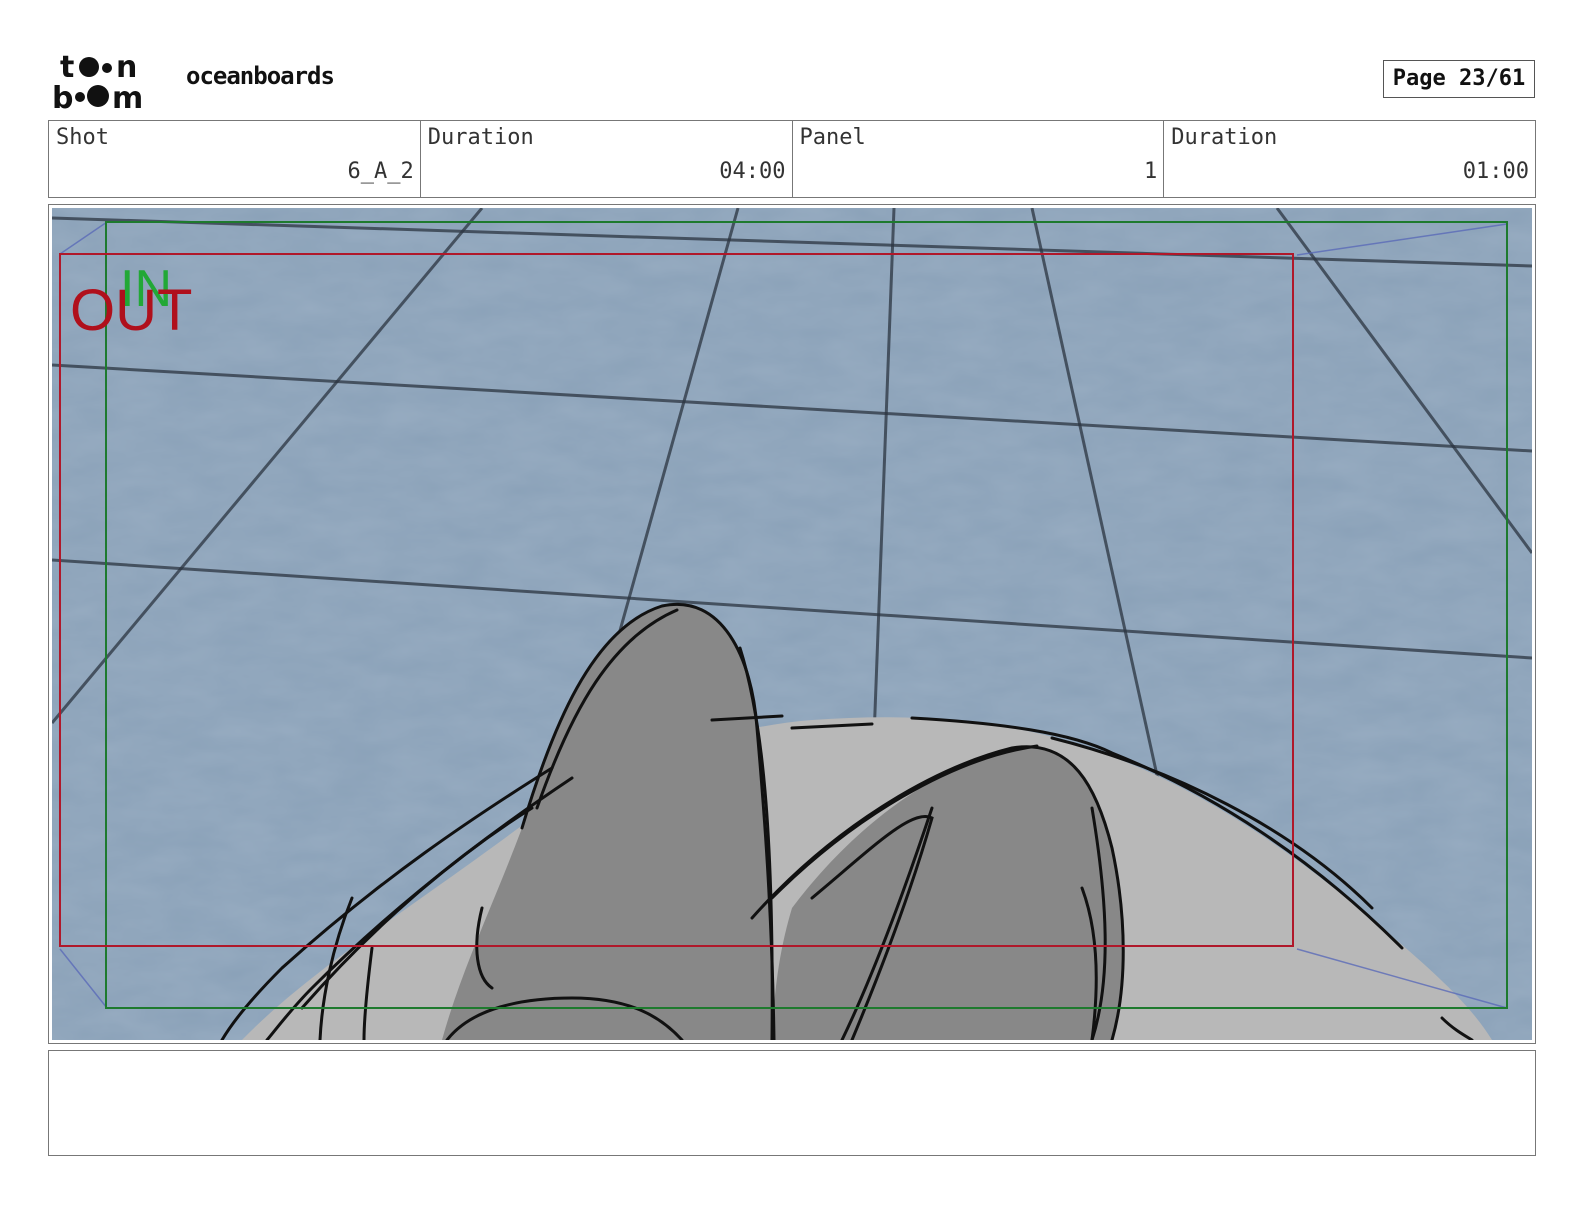  What do you see at coordinates (108, 83) in the screenshot?
I see `toonboom-logo: t n b m` at bounding box center [108, 83].